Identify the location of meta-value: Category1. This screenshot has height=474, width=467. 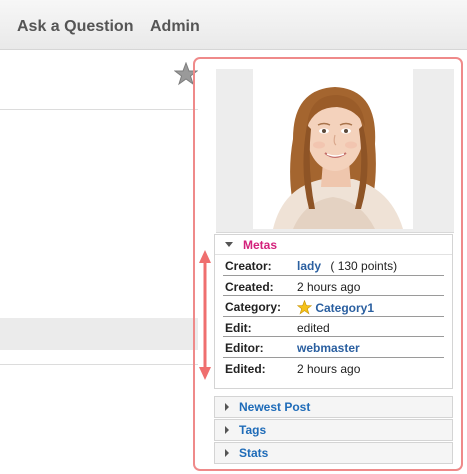
(335, 308).